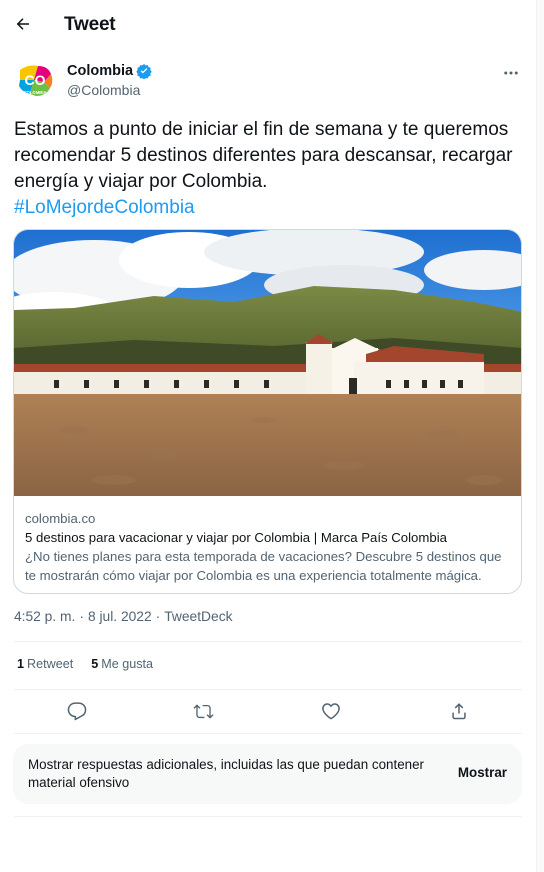 The image size is (544, 872). I want to click on share-icon, so click(459, 711).